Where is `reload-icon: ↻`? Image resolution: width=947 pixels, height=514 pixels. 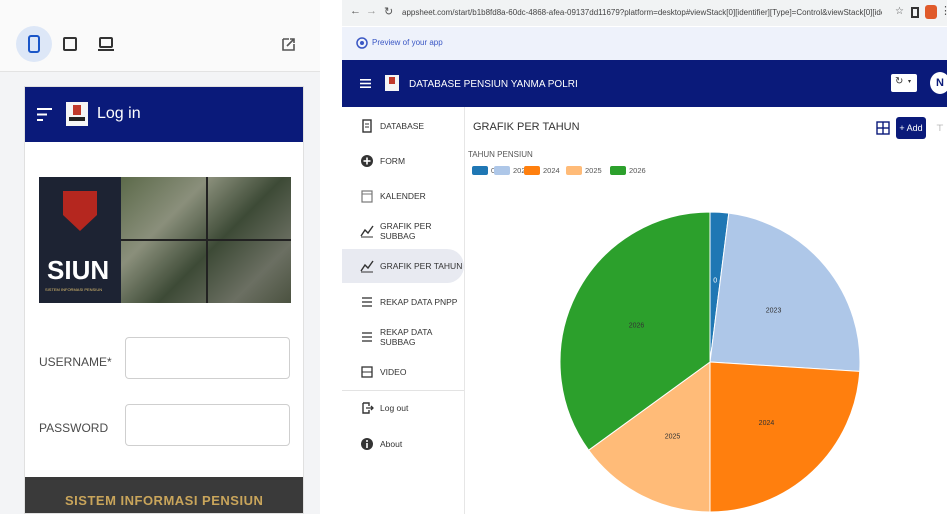 reload-icon: ↻ is located at coordinates (388, 11).